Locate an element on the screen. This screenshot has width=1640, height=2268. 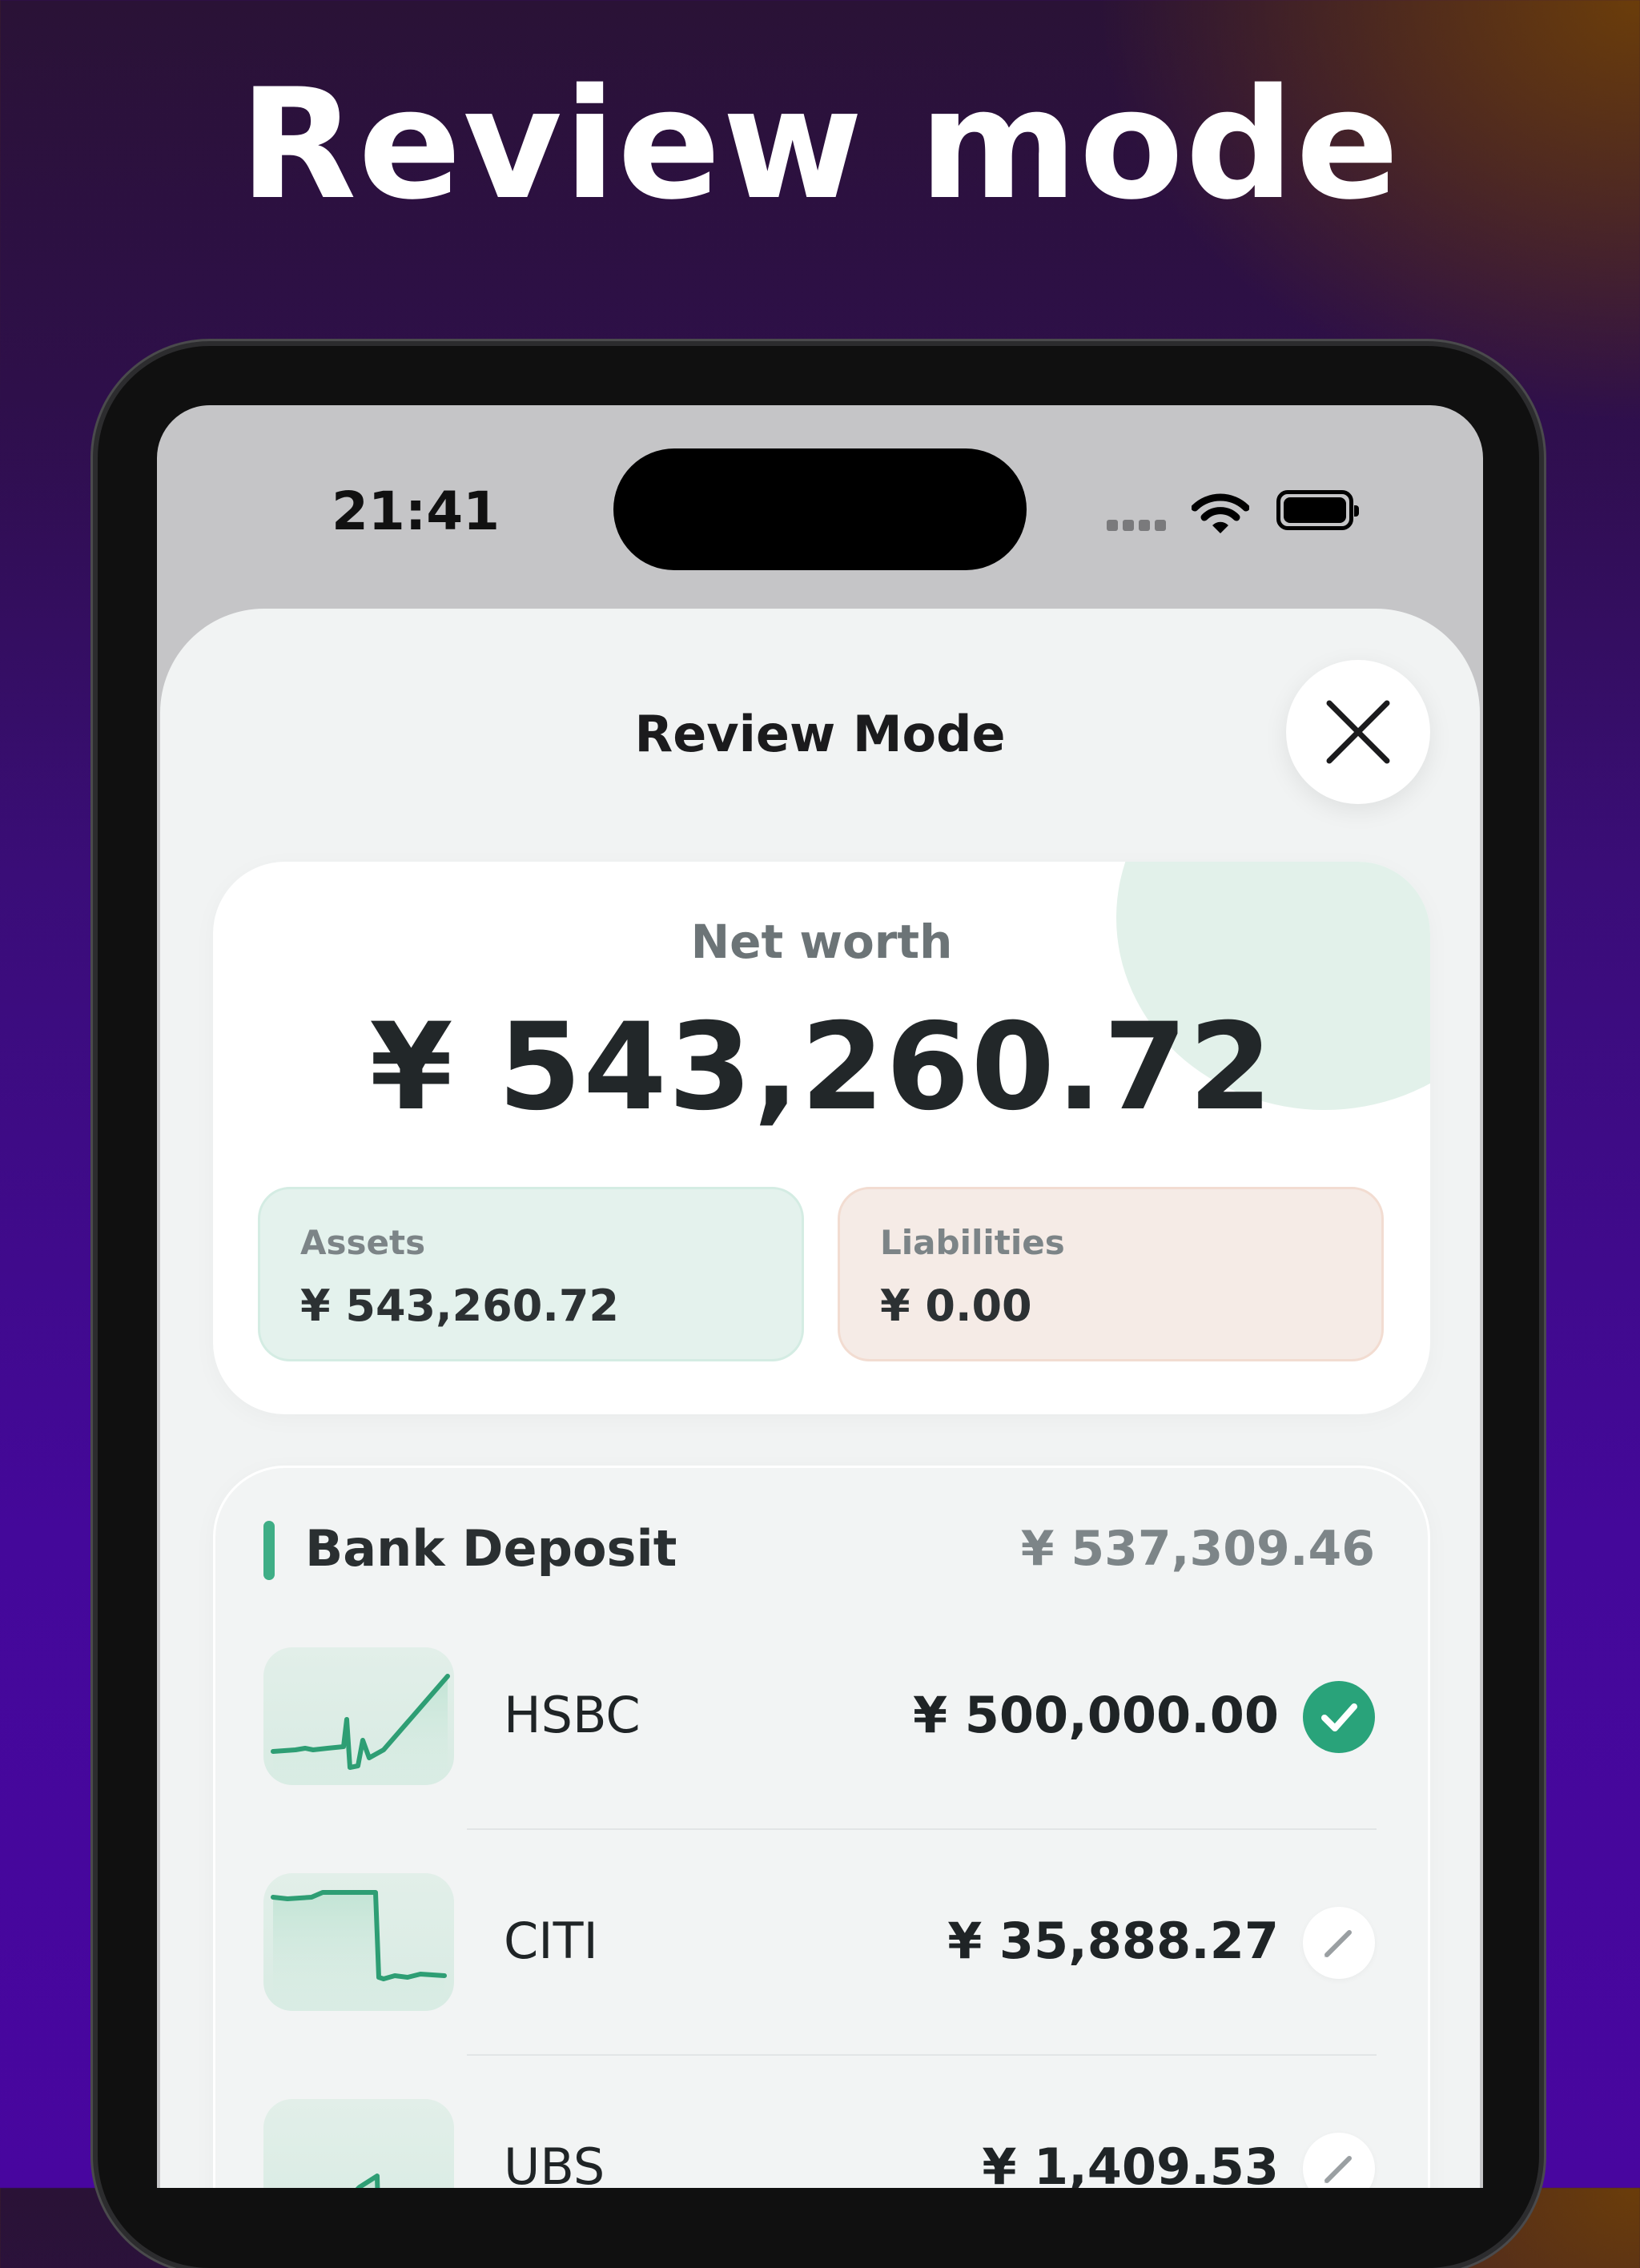
reviewed-check-button is located at coordinates (1339, 1717).